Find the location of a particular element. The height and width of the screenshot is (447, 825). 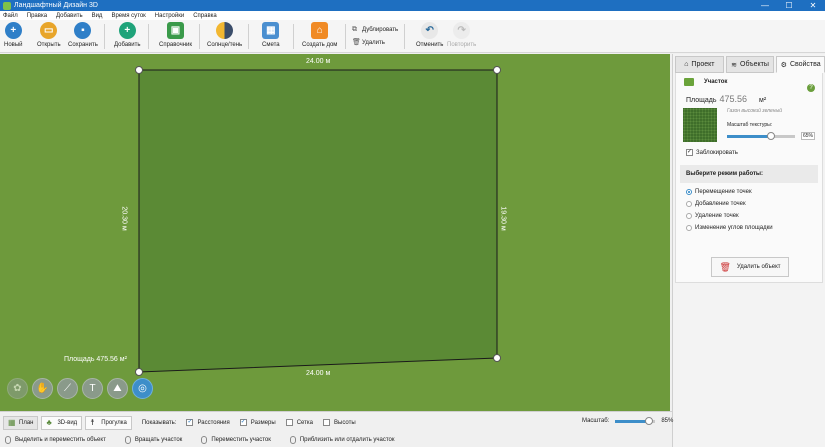

texture-scale-track is located at coordinates (761, 135).